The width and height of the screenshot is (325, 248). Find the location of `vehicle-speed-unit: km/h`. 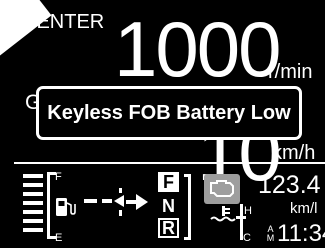

vehicle-speed-unit: km/h is located at coordinates (294, 153).